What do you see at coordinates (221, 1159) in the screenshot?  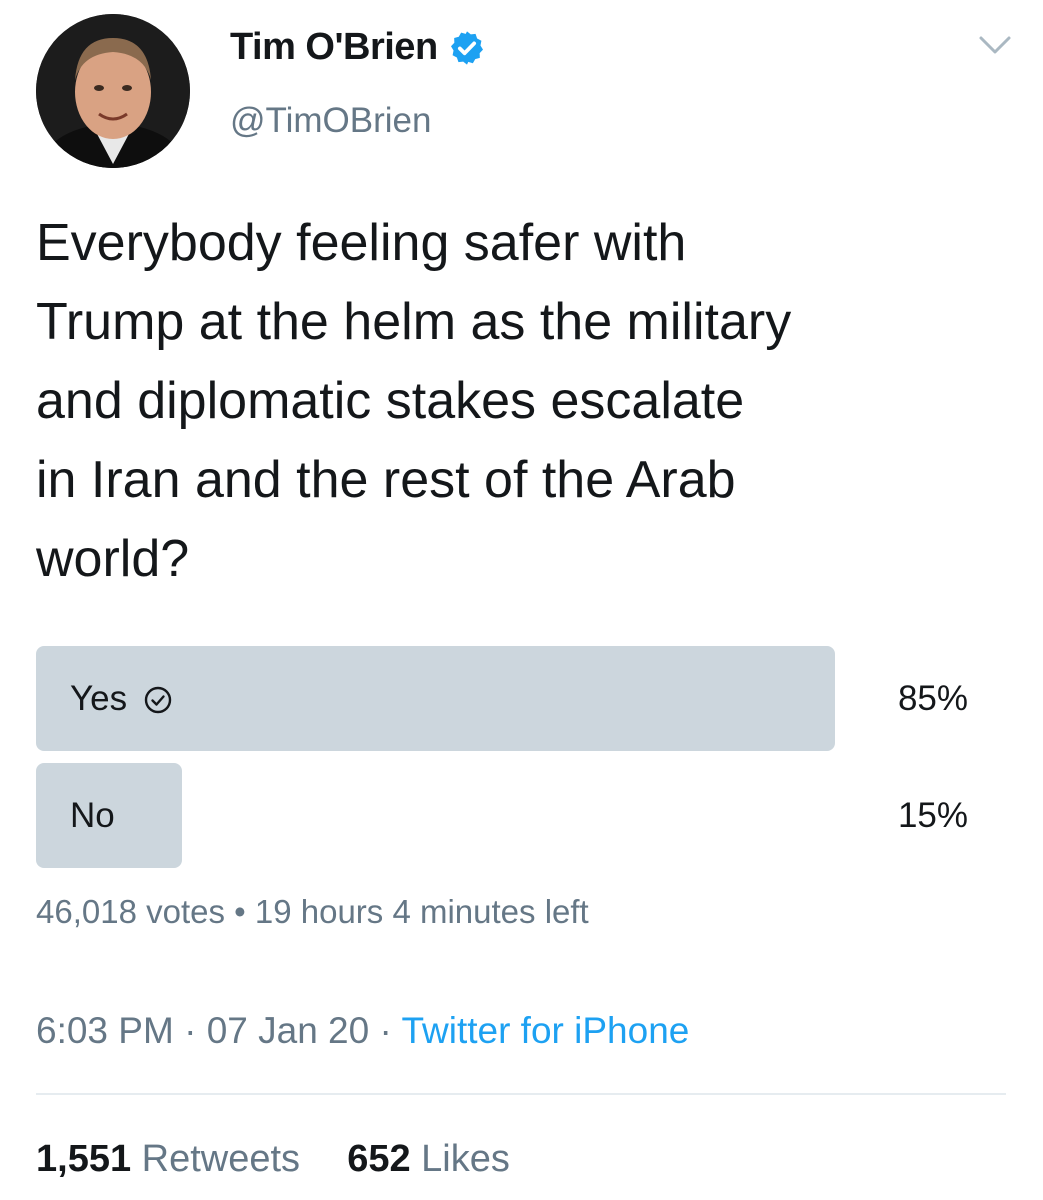 I see `retweets-label: Retweets` at bounding box center [221, 1159].